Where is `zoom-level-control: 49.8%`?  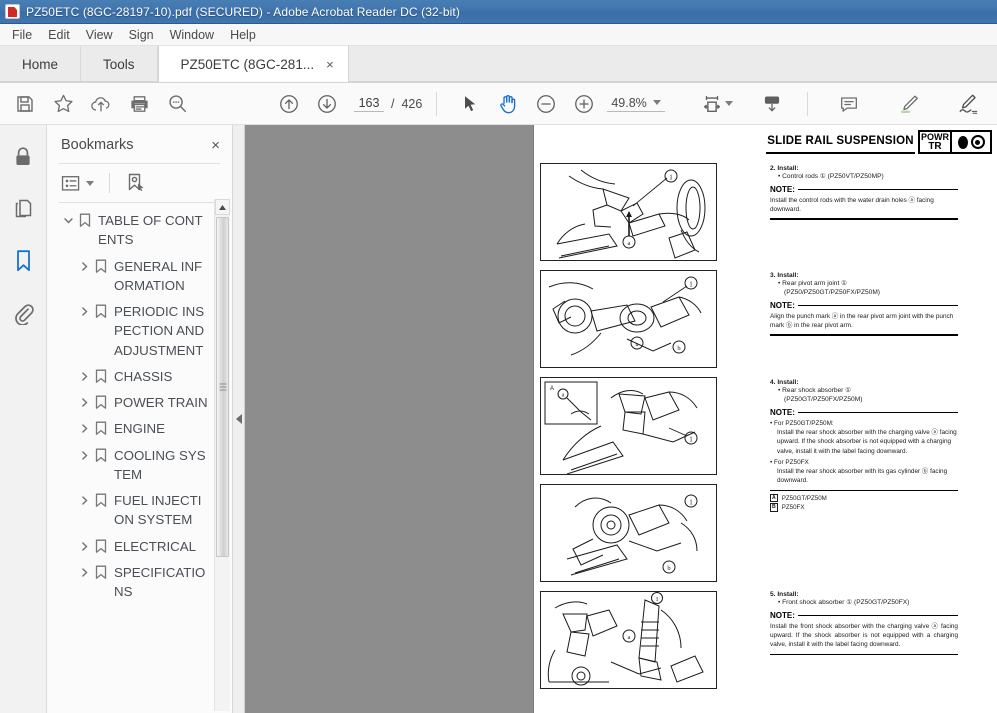 zoom-level-control: 49.8% is located at coordinates (636, 103).